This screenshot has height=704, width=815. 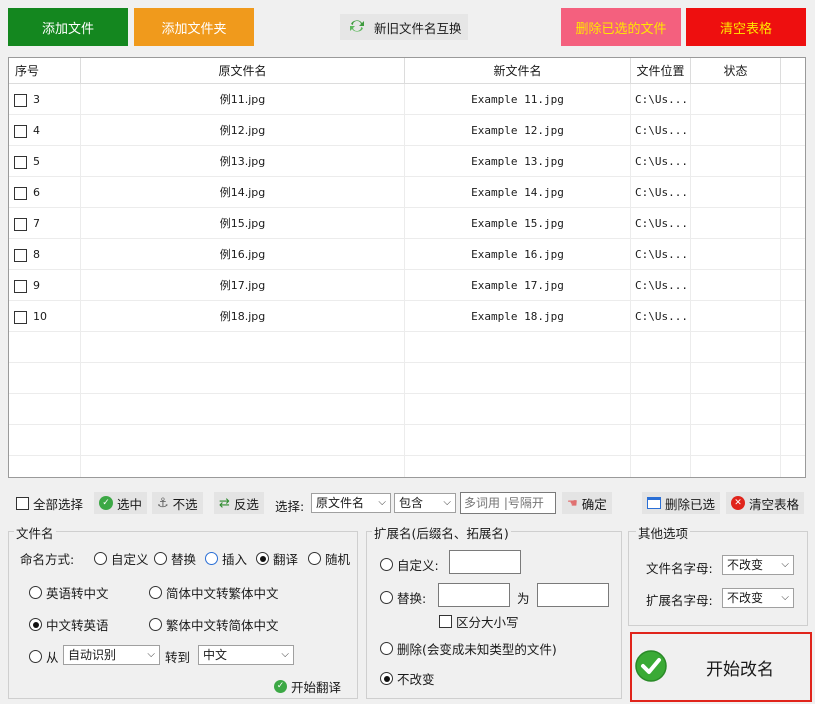 I want to click on swap-names-button: 新旧文件名互换, so click(x=404, y=27).